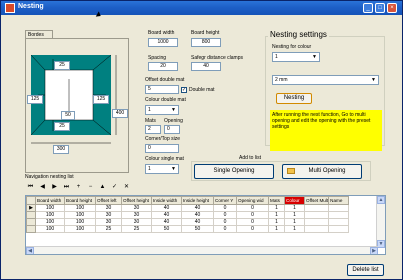 This screenshot has width=403, height=280. I want to click on dim-right: 125, so click(101, 99).